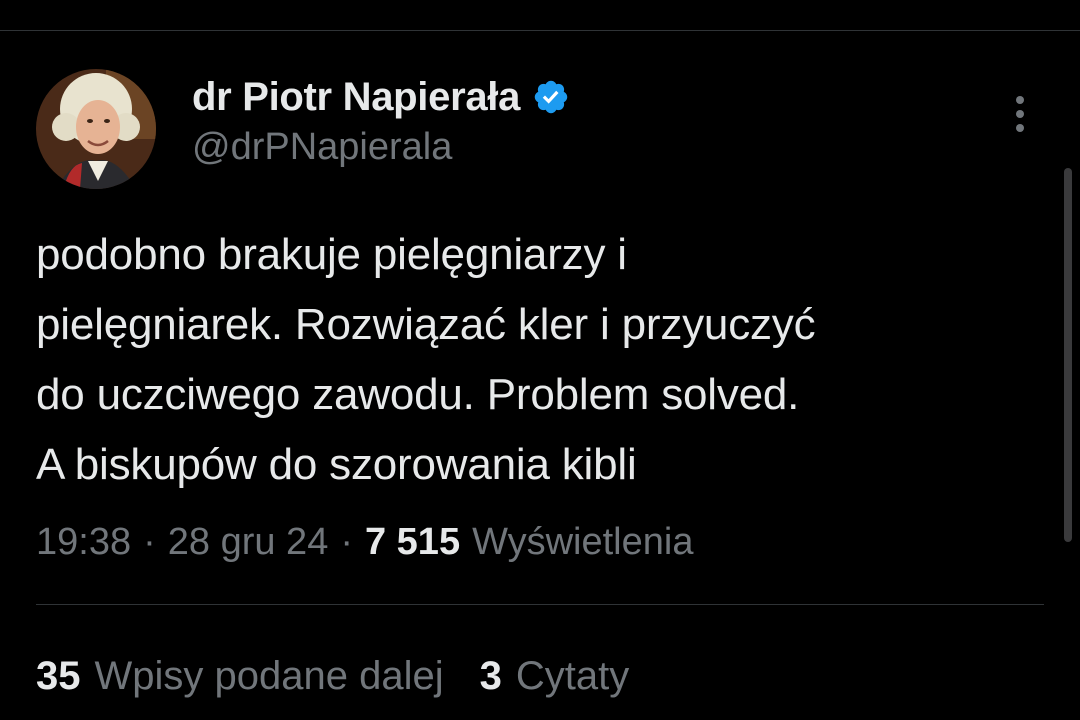 The width and height of the screenshot is (1080, 720). What do you see at coordinates (412, 541) in the screenshot?
I see `views-count: 7 515` at bounding box center [412, 541].